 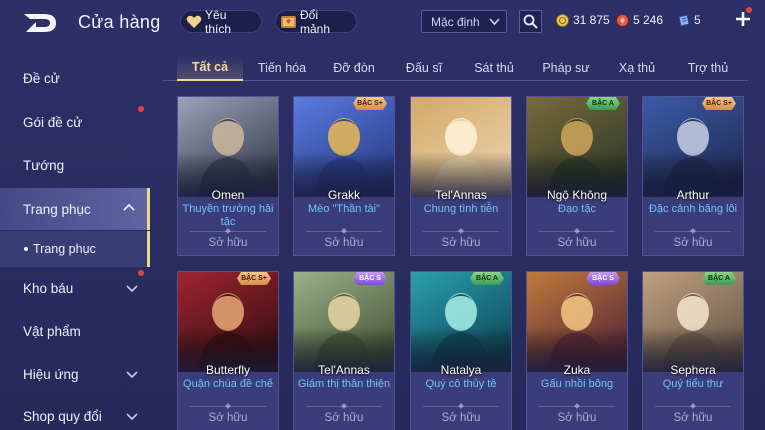 I want to click on sidebar-item-skins: Trang phục, so click(x=75, y=209).